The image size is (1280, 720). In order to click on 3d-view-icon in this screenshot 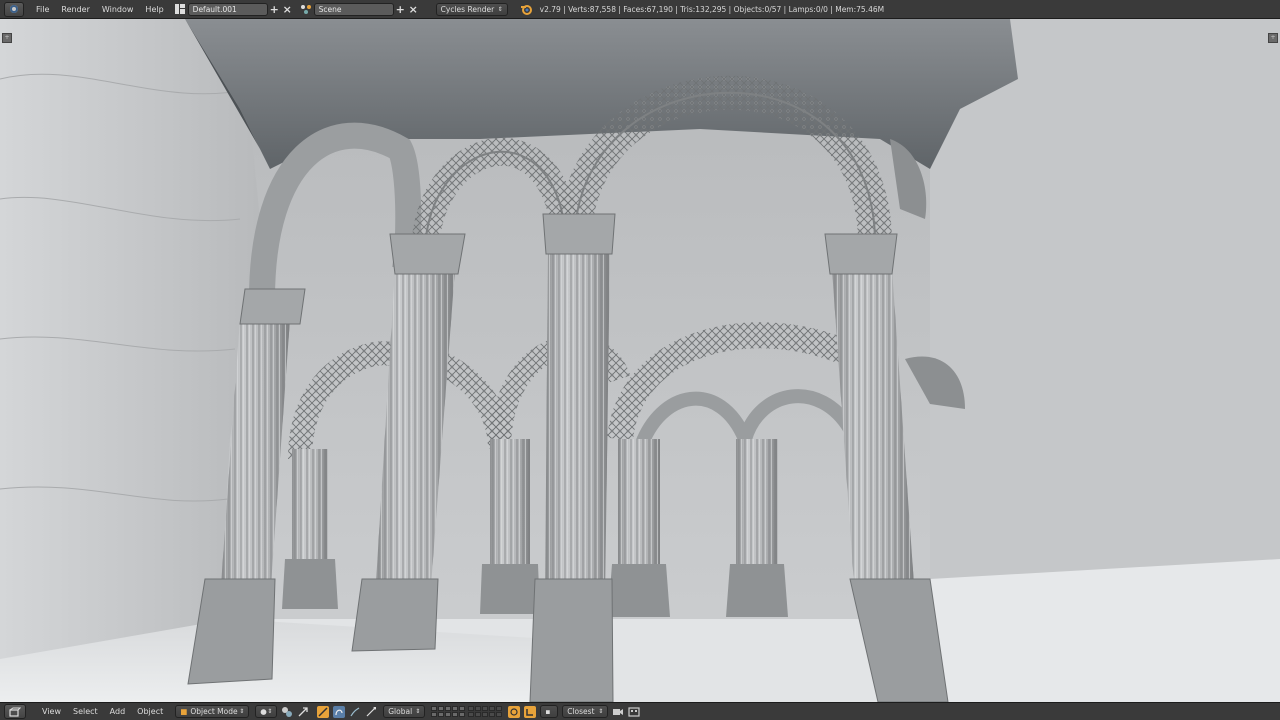, I will do `click(15, 712)`.